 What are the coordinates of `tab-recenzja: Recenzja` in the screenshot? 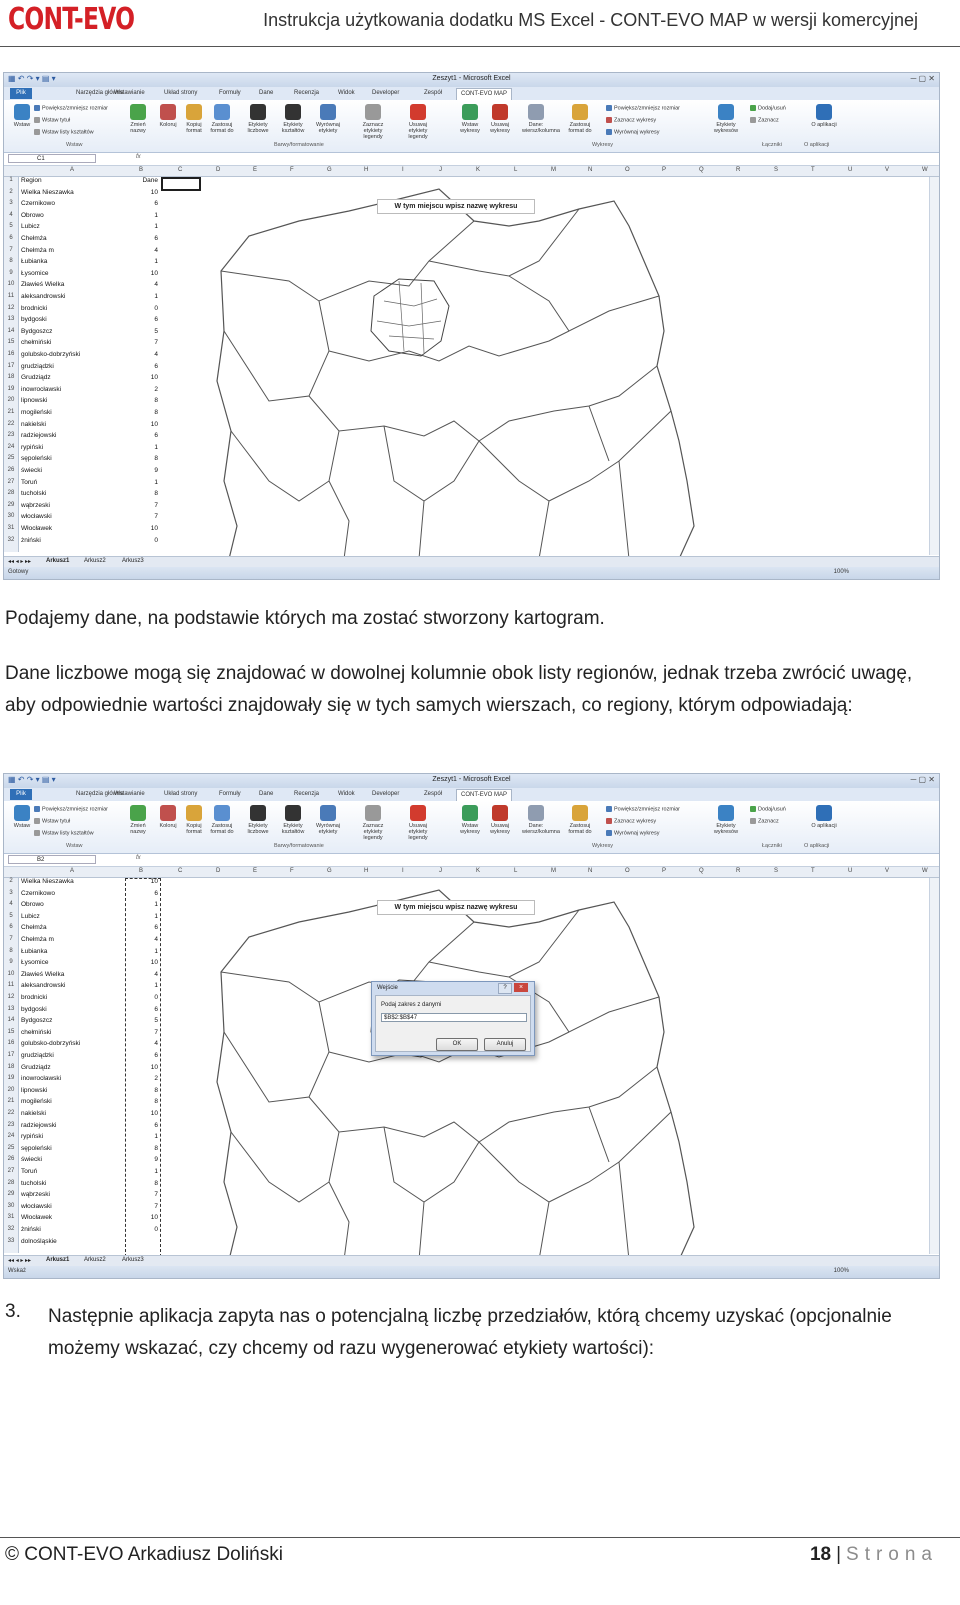 It's located at (306, 794).